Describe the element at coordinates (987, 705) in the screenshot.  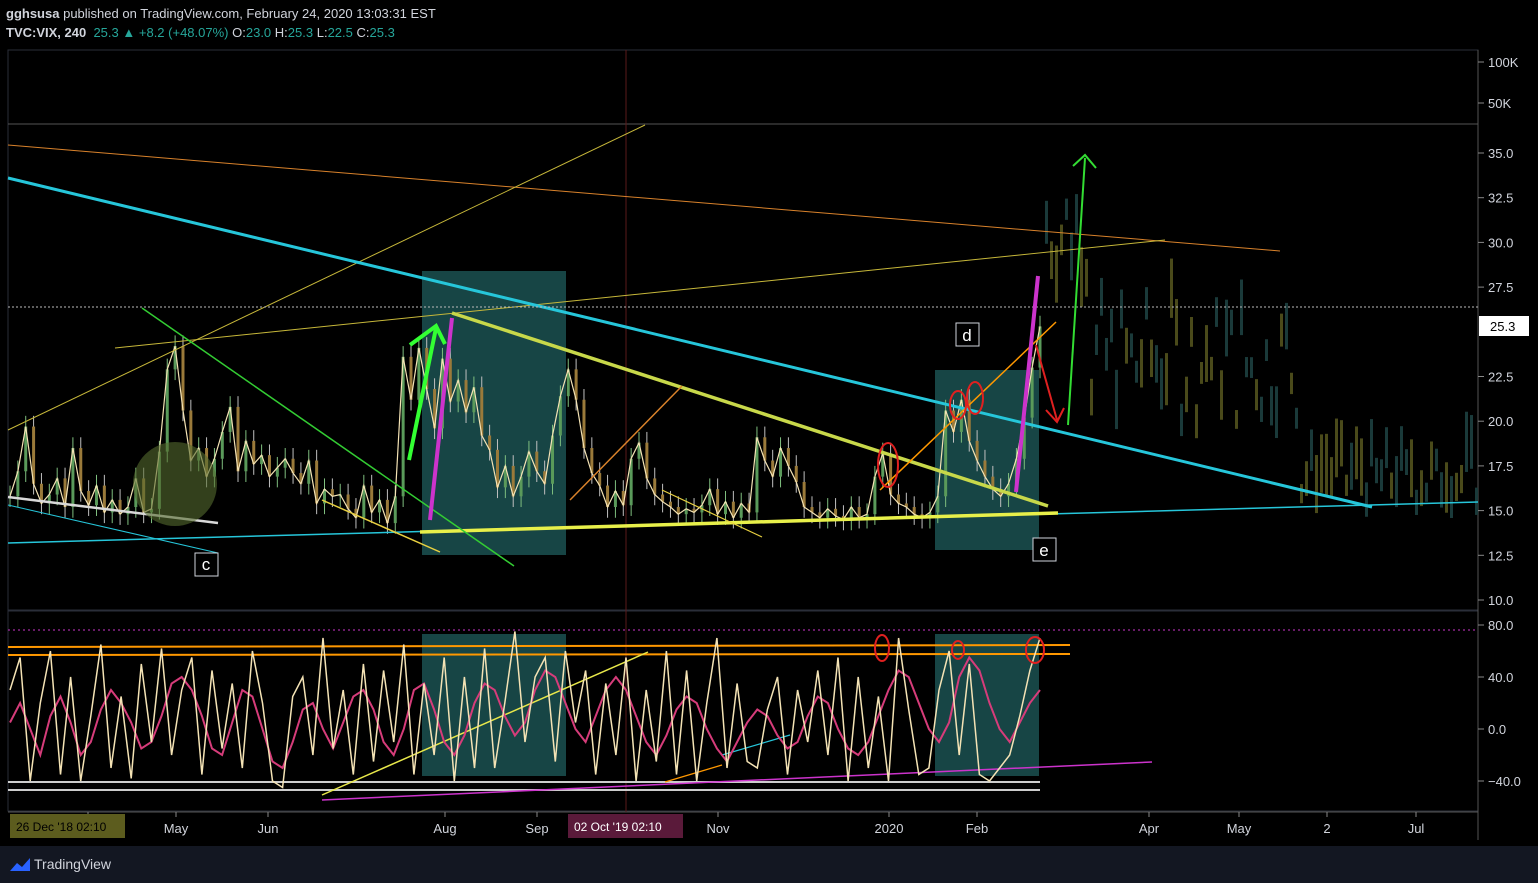
I see `osc-highlight-box-jan` at that location.